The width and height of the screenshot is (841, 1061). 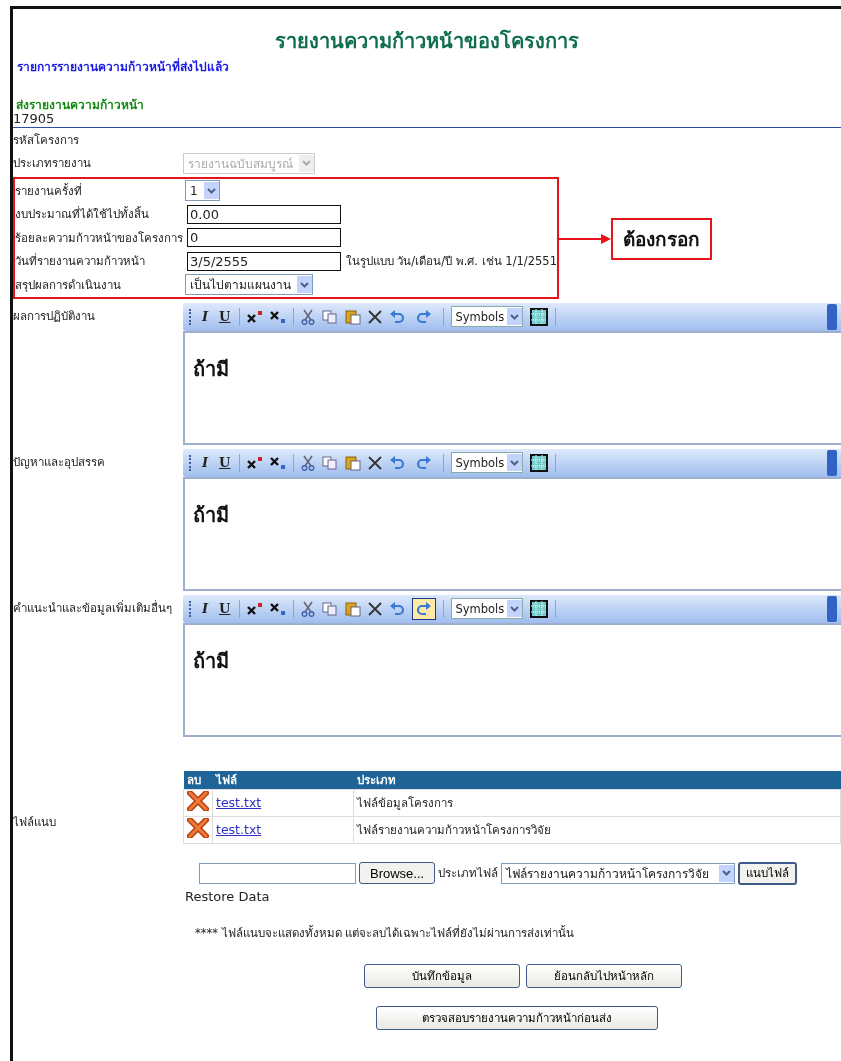 What do you see at coordinates (597, 779) in the screenshot?
I see `column-header: ประเภท` at bounding box center [597, 779].